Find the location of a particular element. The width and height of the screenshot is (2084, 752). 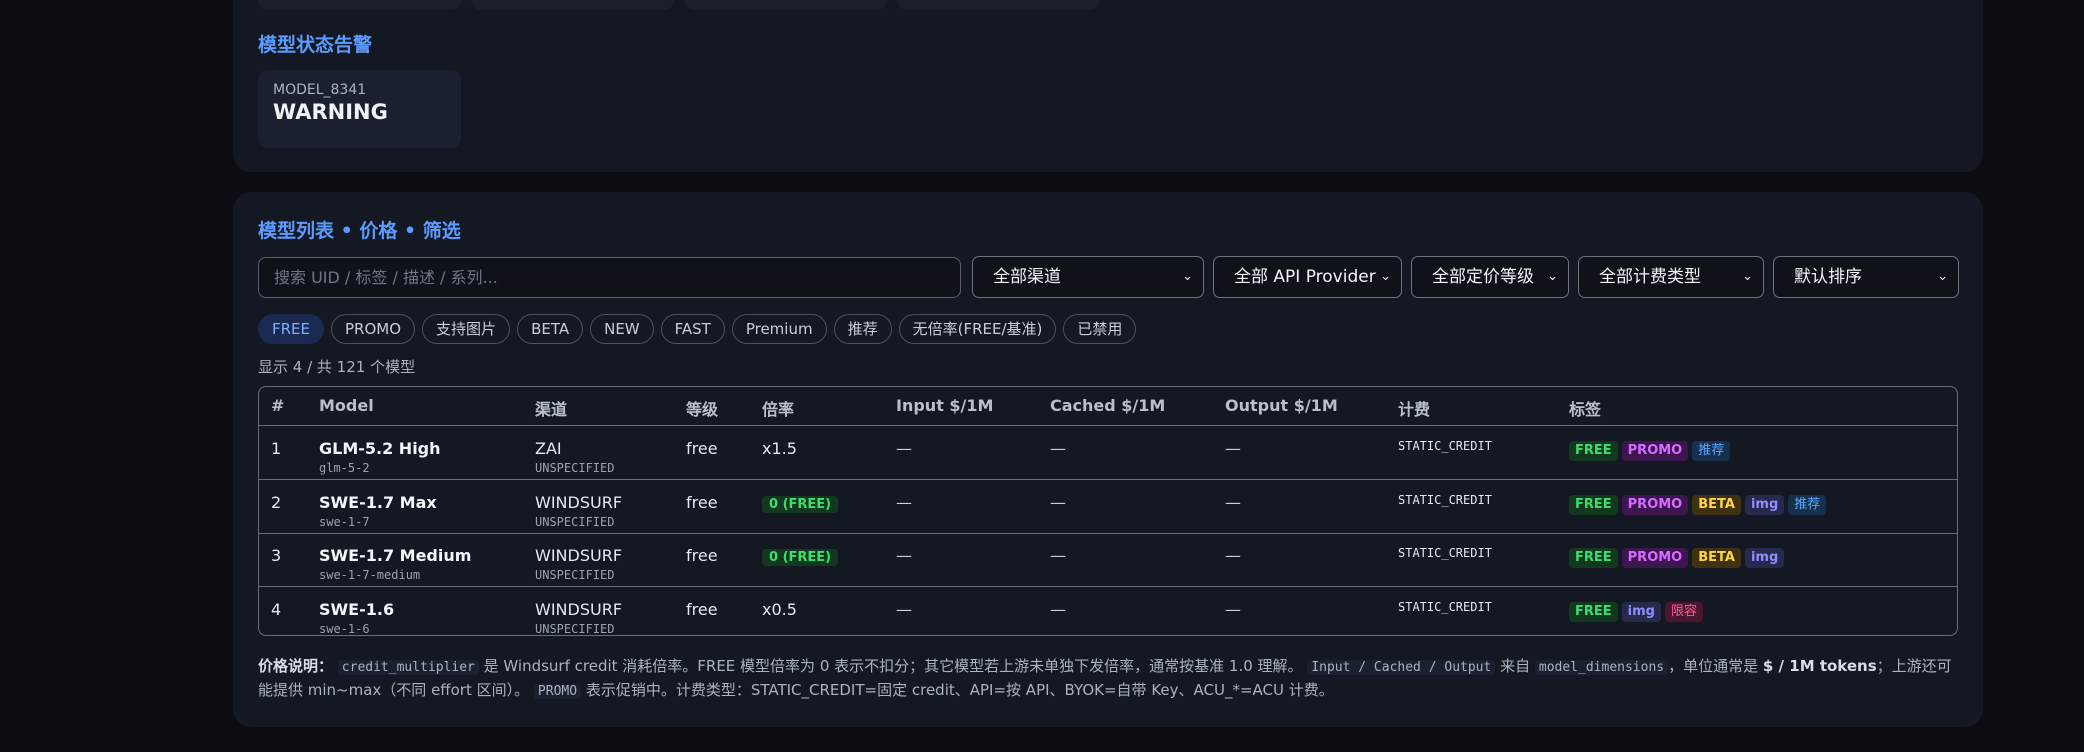

chip-fast: FAST is located at coordinates (692, 329).